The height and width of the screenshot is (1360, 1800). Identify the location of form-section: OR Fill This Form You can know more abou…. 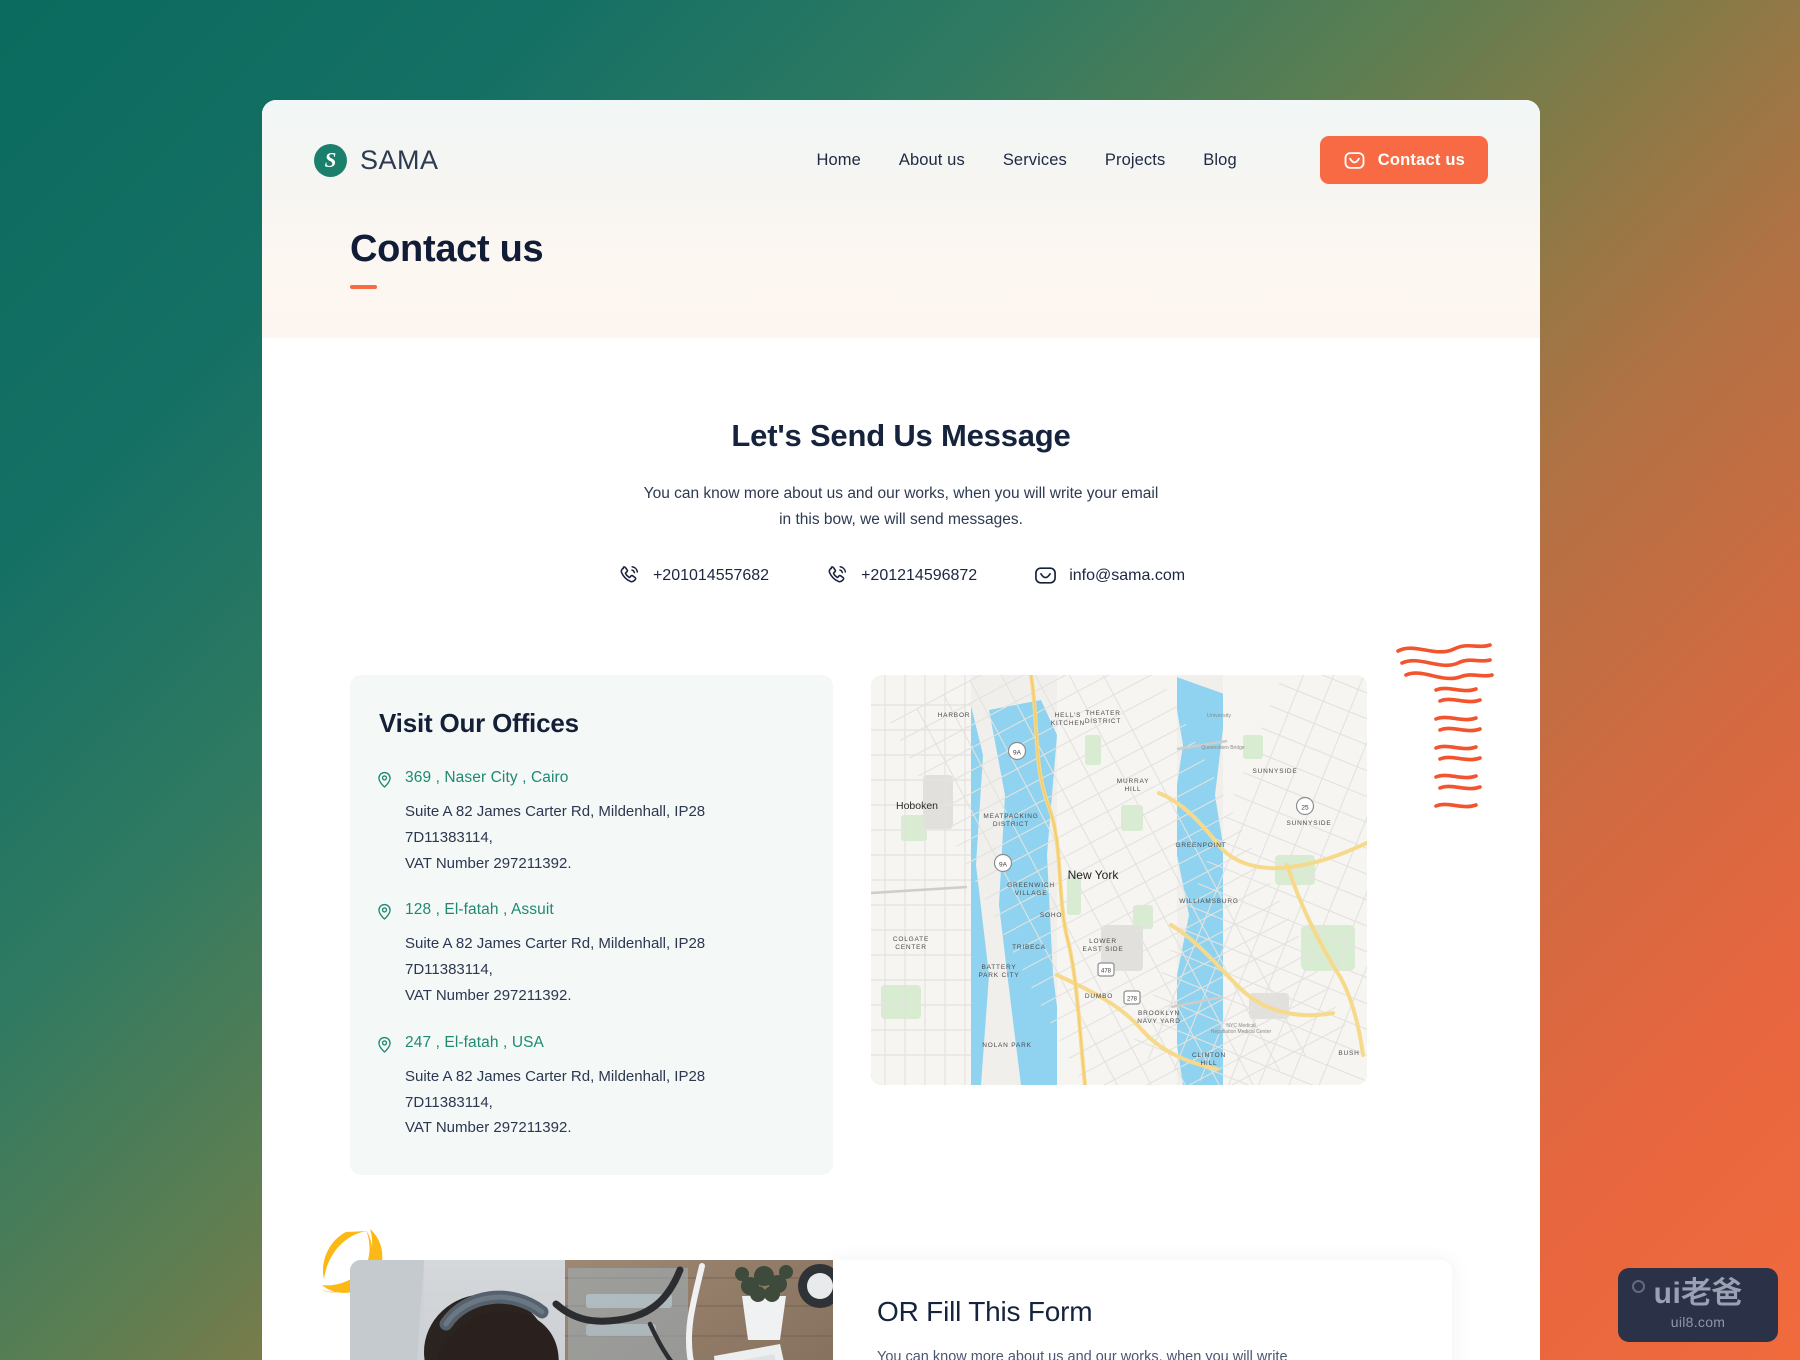
(901, 1294).